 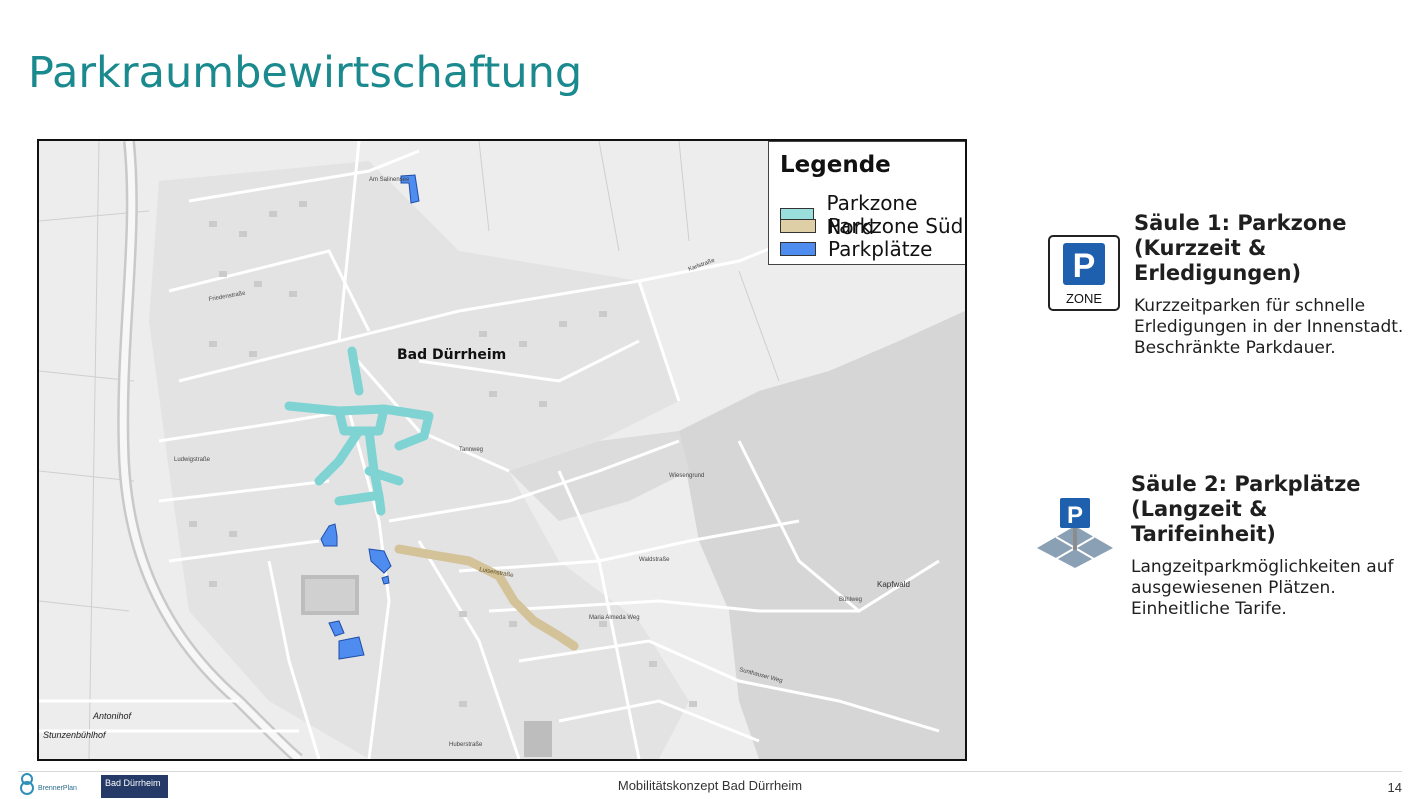 I want to click on legend-item-parkplaetze: Parkplätze, so click(x=856, y=249).